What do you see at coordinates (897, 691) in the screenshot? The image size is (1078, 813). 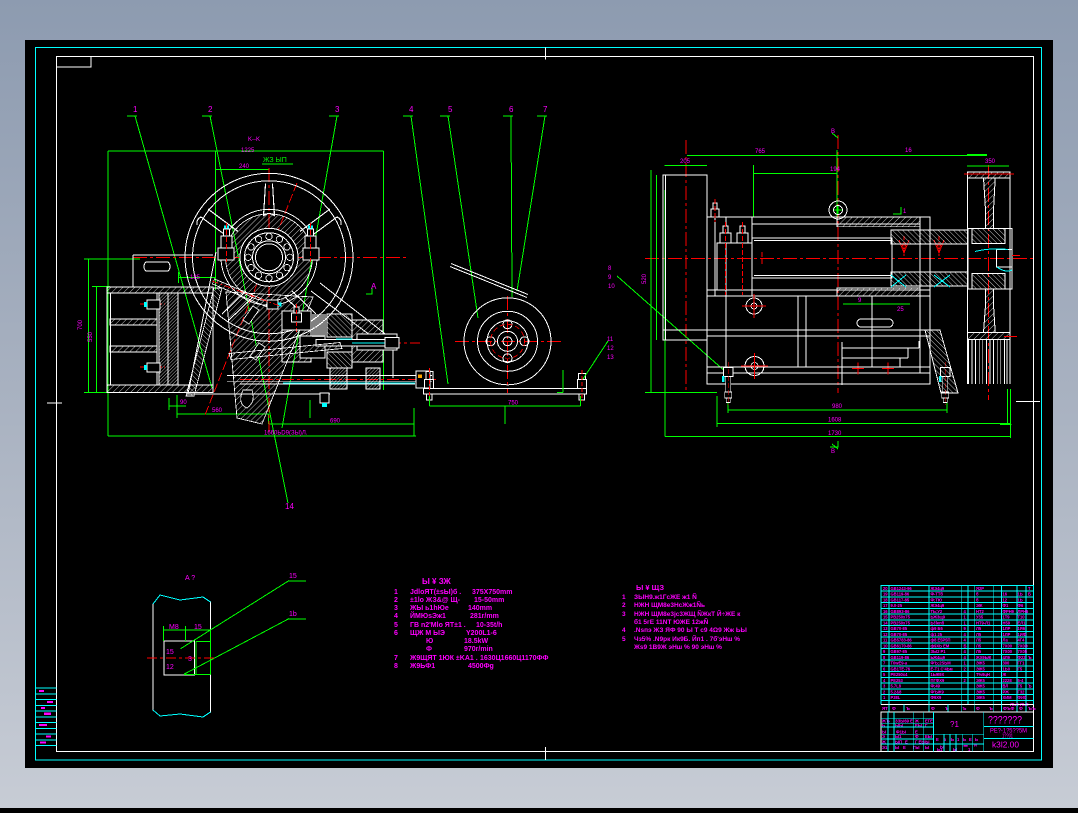 I see `svg-text: 5.2&8` at bounding box center [897, 691].